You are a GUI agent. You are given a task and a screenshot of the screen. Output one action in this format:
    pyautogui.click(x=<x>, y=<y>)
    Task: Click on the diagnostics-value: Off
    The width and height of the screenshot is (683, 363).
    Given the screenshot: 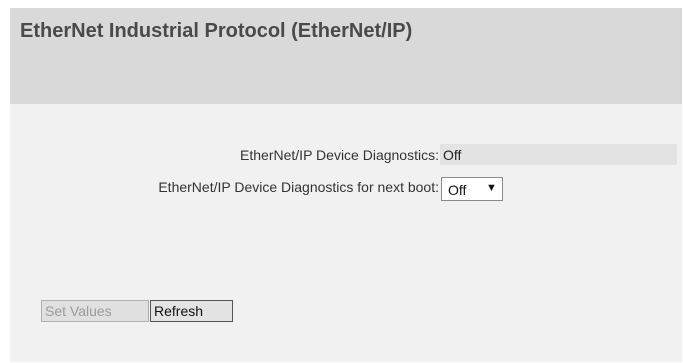 What is the action you would take?
    pyautogui.click(x=452, y=155)
    